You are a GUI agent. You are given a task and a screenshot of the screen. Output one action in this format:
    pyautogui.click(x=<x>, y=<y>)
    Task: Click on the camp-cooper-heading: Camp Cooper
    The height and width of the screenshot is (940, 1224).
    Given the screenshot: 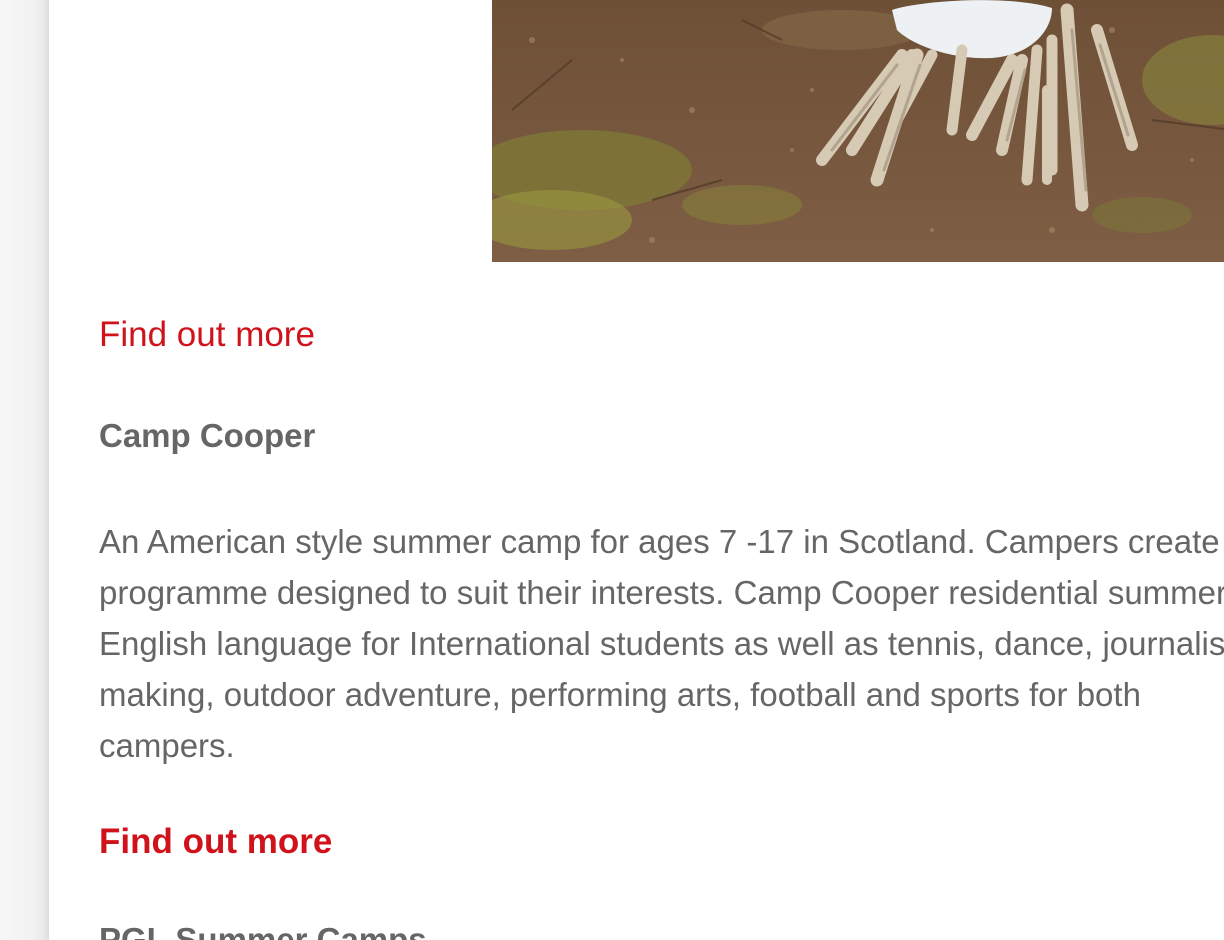 What is the action you would take?
    pyautogui.click(x=207, y=435)
    